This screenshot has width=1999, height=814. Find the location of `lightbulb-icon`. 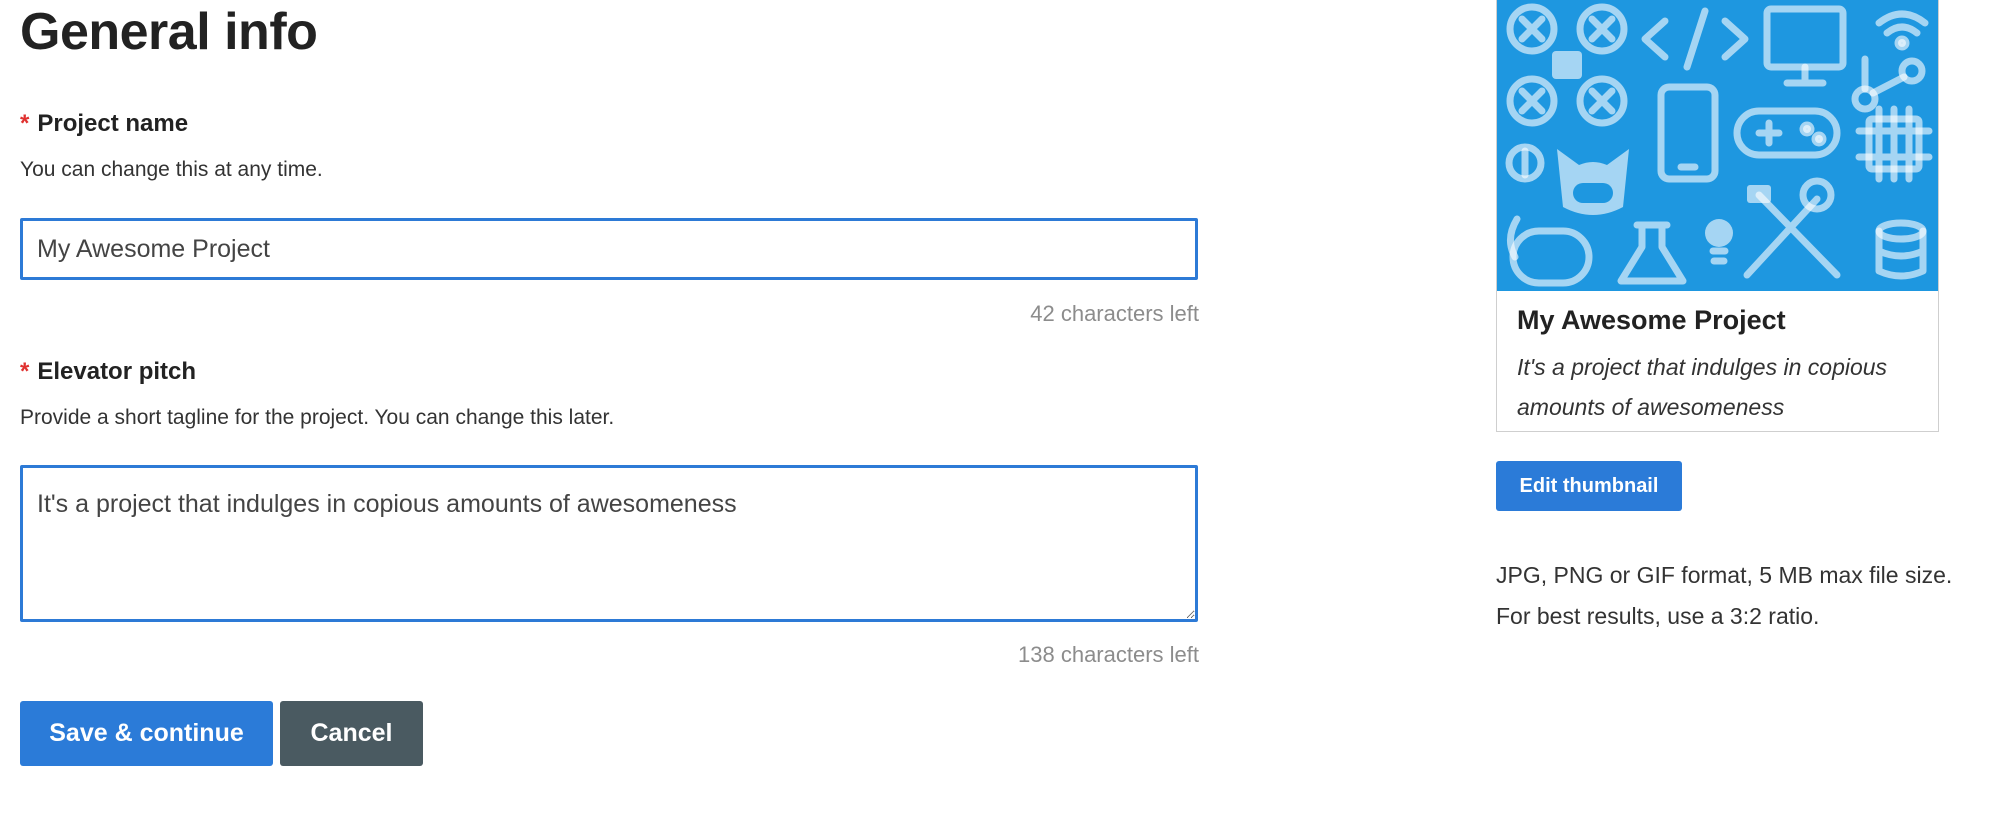

lightbulb-icon is located at coordinates (1719, 242).